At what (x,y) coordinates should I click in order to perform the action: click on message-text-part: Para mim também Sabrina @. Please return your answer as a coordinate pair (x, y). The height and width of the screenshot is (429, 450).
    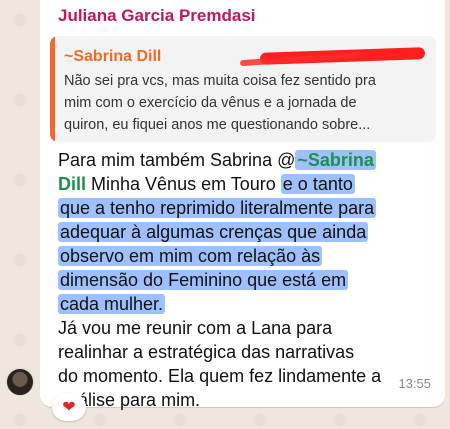
    Looking at the image, I should click on (177, 160).